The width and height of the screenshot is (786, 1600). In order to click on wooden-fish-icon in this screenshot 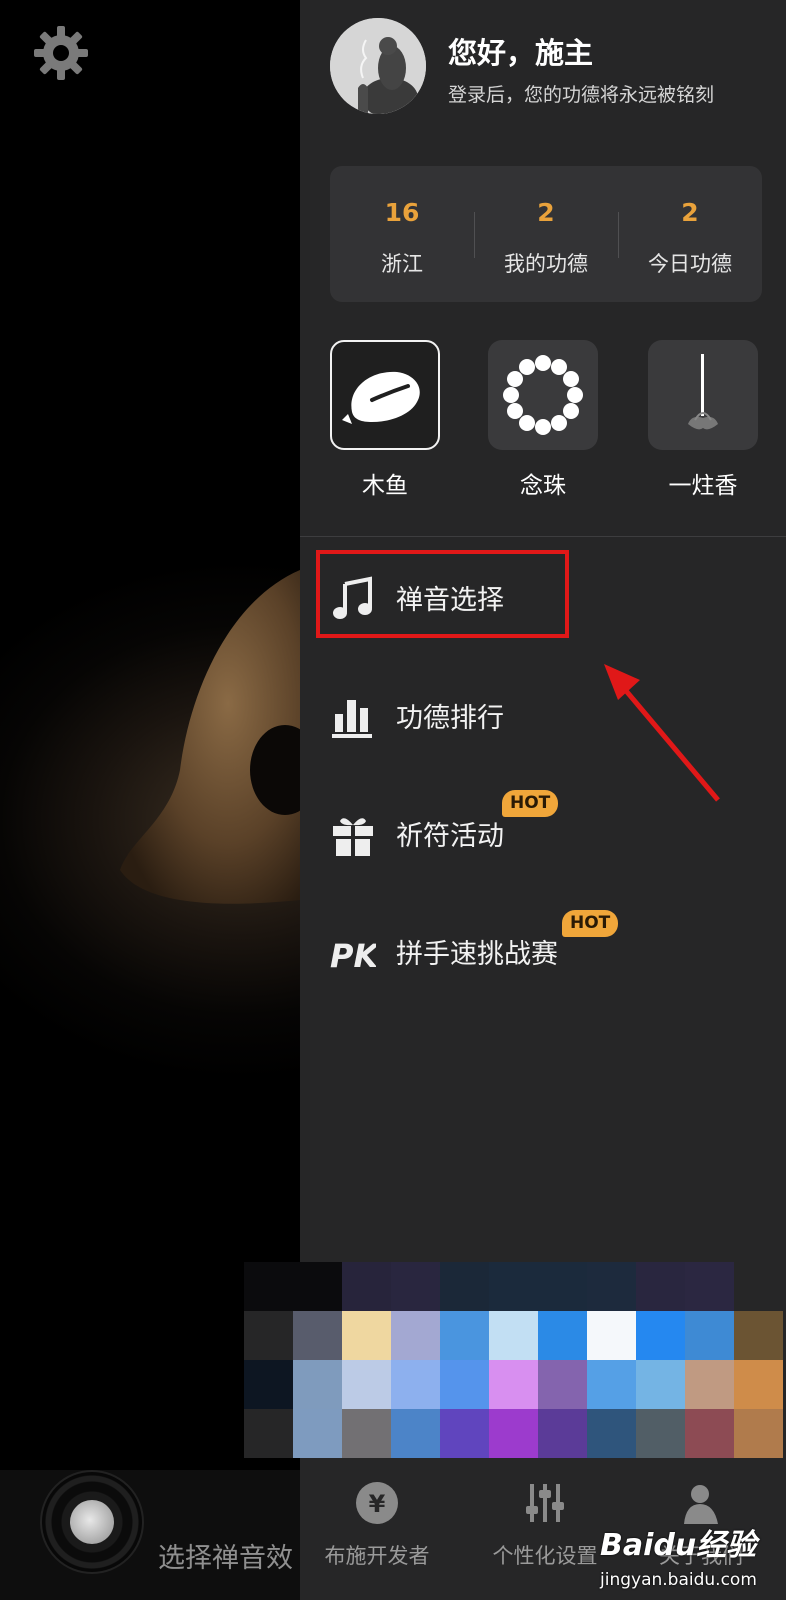, I will do `click(381, 397)`.